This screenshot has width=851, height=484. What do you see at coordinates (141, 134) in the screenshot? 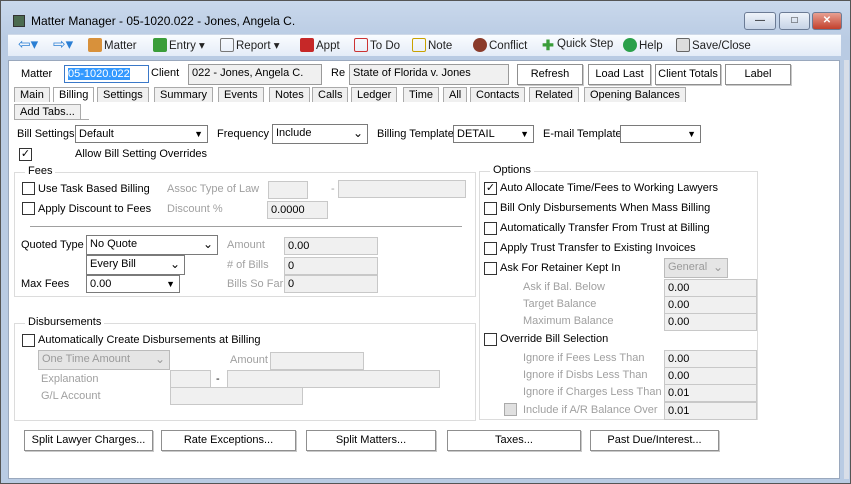
I see `bill-settings-select: Default ▼` at bounding box center [141, 134].